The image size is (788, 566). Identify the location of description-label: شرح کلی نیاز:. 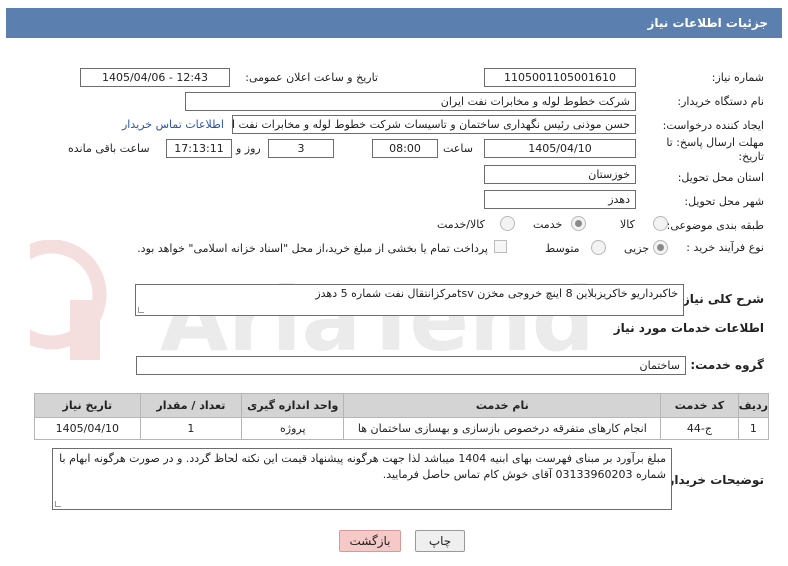
(721, 299).